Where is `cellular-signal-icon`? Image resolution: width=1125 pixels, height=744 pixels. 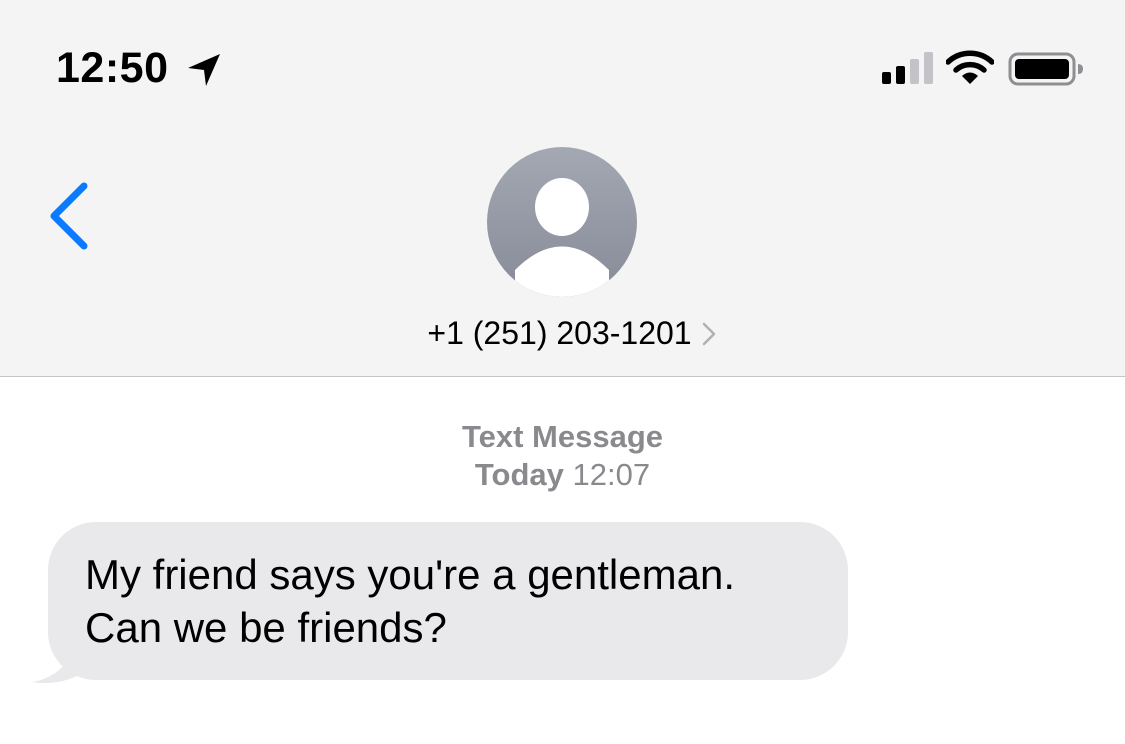 cellular-signal-icon is located at coordinates (907, 68).